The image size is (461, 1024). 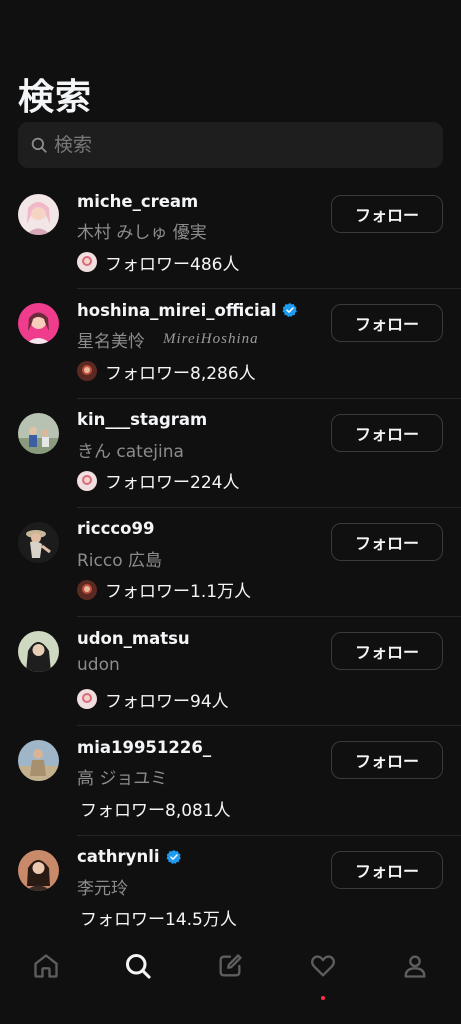 I want to click on signature-text: MireiHoshina, so click(x=211, y=339).